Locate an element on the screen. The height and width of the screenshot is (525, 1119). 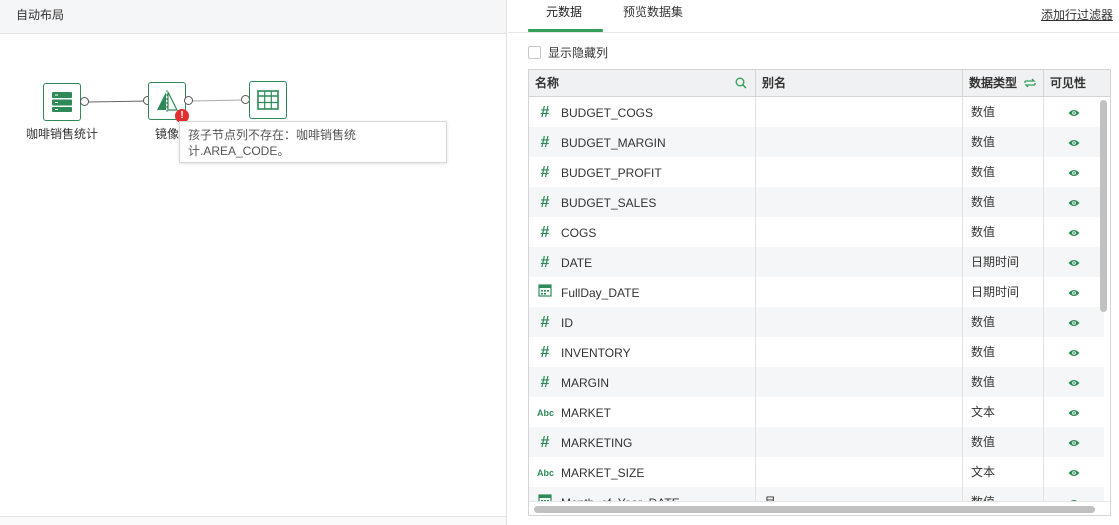
field-alias: 月 is located at coordinates (859, 494).